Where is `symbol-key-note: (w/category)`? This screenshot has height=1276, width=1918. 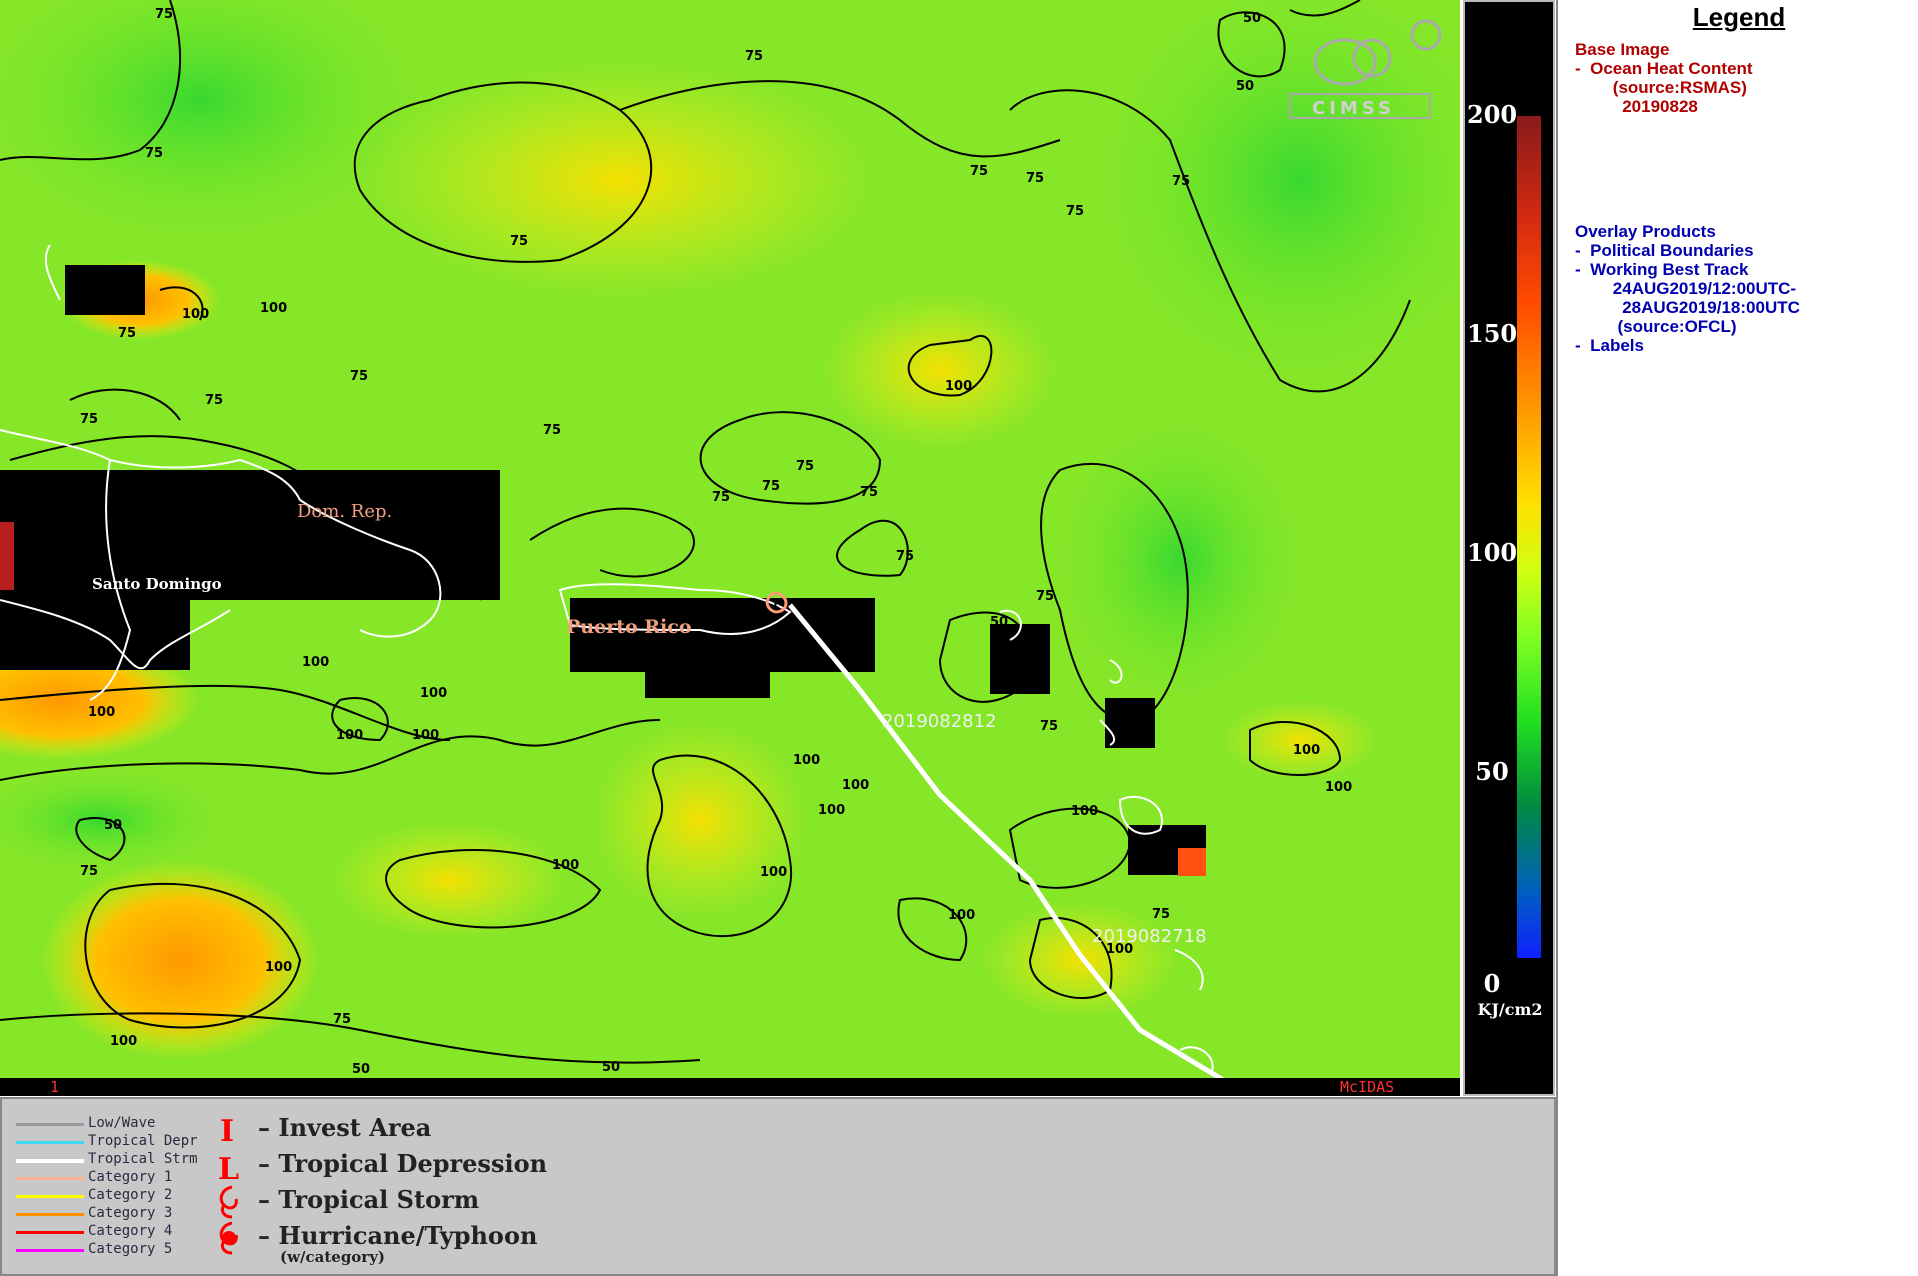
symbol-key-note: (w/category) is located at coordinates (333, 1257).